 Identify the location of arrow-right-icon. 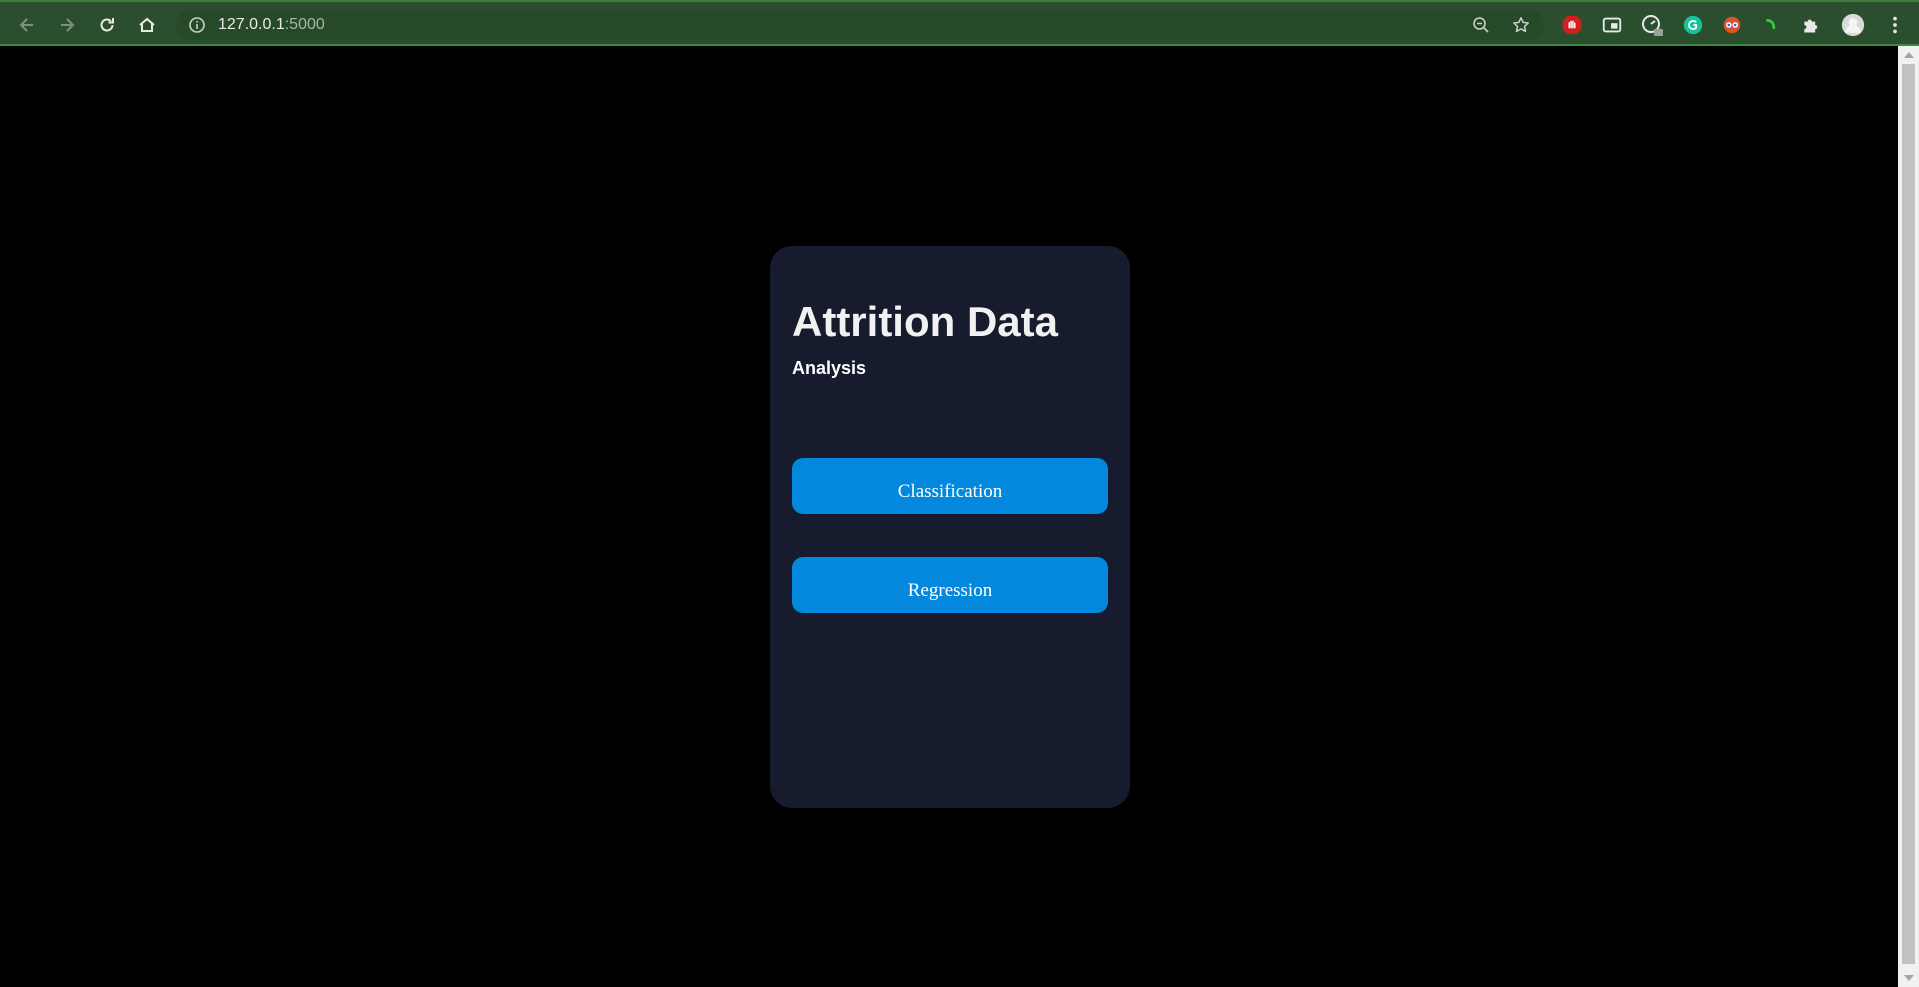
(68, 25).